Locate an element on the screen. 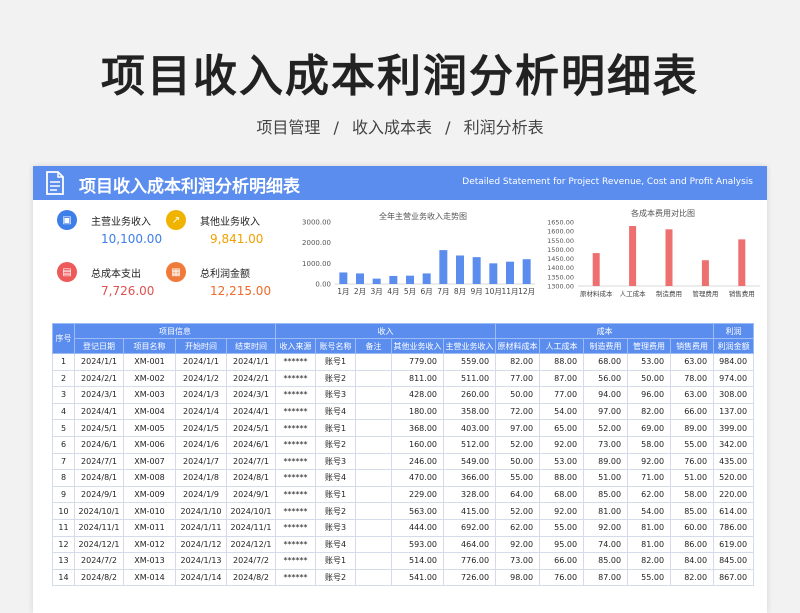  table-cell: 6 is located at coordinates (63, 444).